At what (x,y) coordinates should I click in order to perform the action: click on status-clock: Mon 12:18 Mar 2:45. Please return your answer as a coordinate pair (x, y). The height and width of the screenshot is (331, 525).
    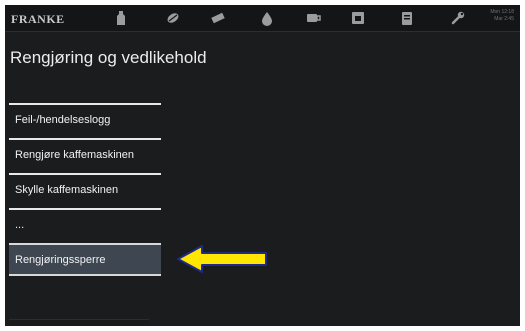
    Looking at the image, I should click on (502, 16).